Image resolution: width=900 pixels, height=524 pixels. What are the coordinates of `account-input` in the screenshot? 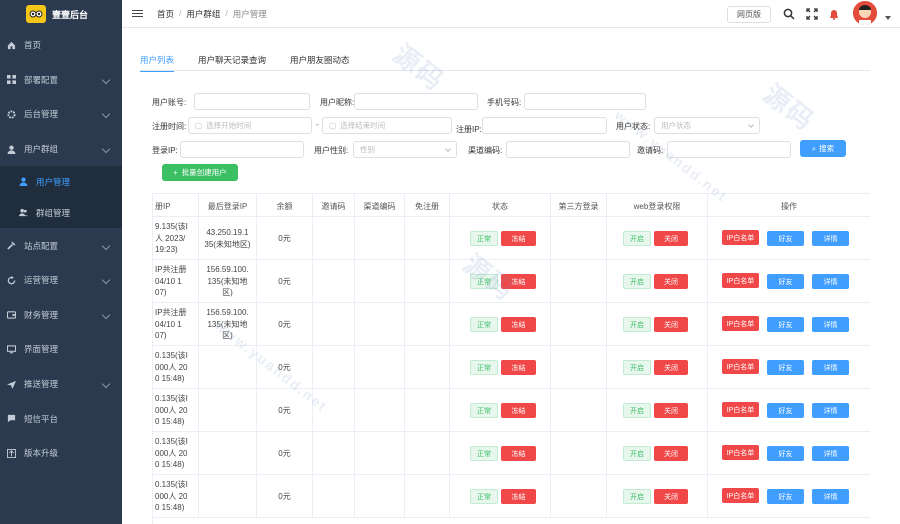 It's located at (252, 101).